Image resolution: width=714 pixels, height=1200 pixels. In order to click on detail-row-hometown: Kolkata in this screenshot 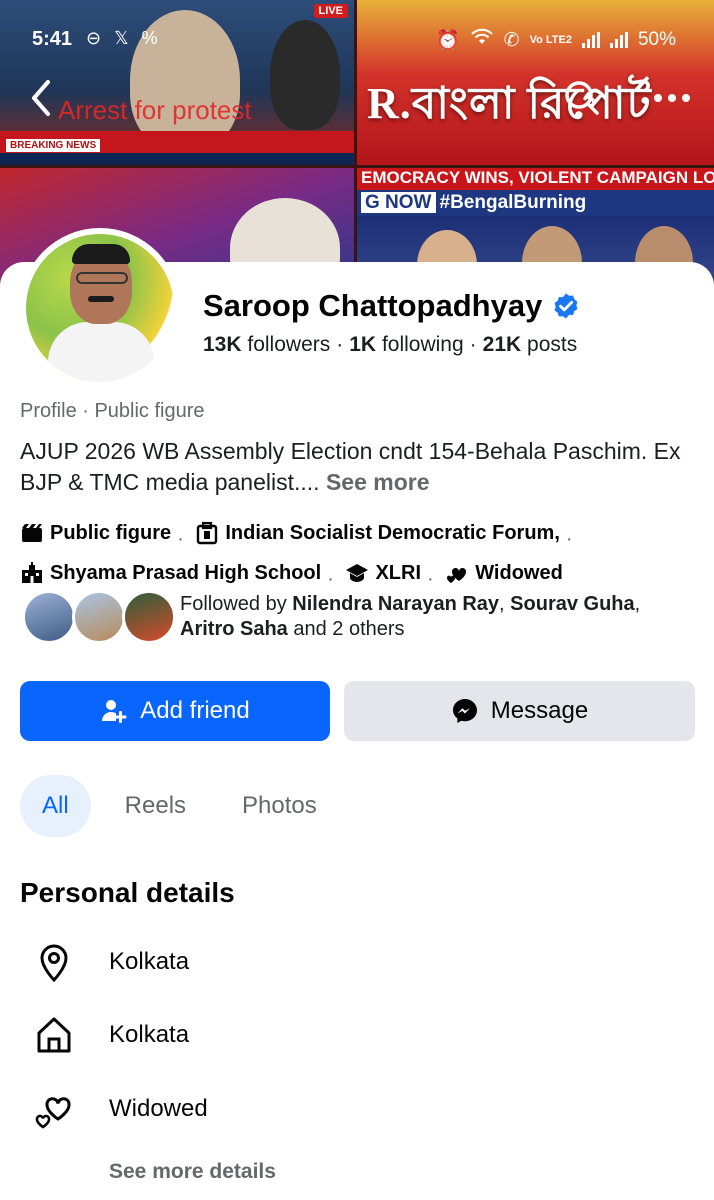, I will do `click(111, 1035)`.